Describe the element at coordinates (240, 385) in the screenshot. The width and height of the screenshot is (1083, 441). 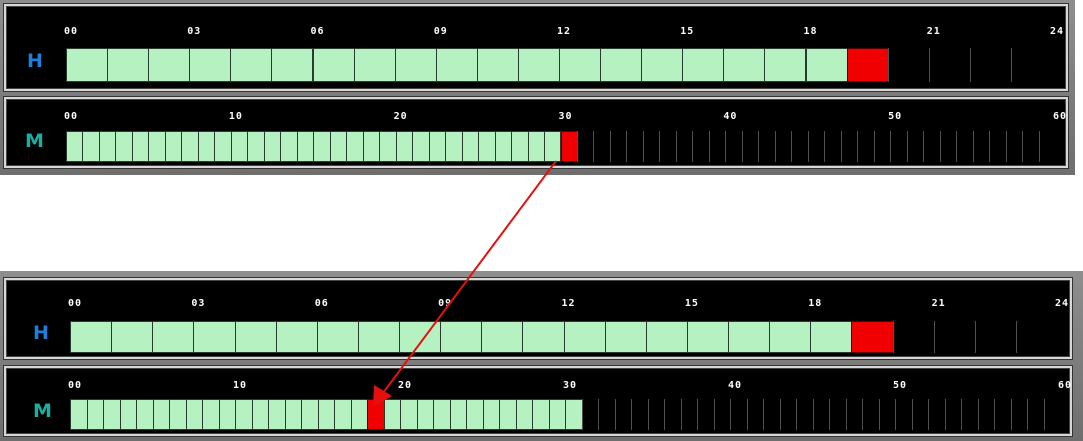
I see `tick-label: 10` at that location.